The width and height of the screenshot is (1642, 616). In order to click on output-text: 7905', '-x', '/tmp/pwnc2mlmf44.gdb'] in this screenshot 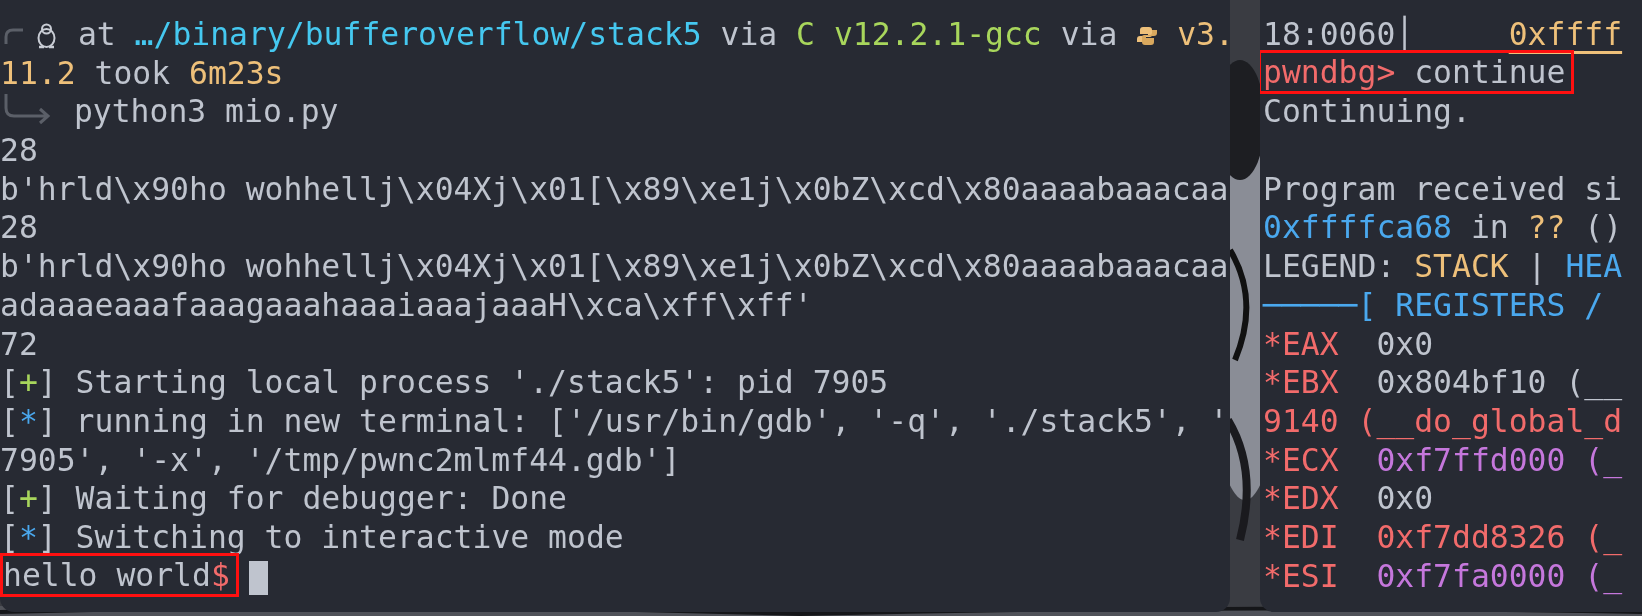, I will do `click(340, 459)`.